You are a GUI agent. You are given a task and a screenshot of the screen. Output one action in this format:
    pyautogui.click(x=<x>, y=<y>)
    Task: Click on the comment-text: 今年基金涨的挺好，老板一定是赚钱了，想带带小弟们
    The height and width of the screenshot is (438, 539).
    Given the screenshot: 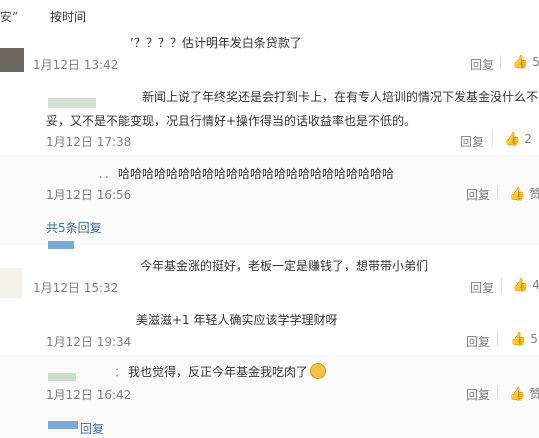 What is the action you would take?
    pyautogui.click(x=284, y=266)
    